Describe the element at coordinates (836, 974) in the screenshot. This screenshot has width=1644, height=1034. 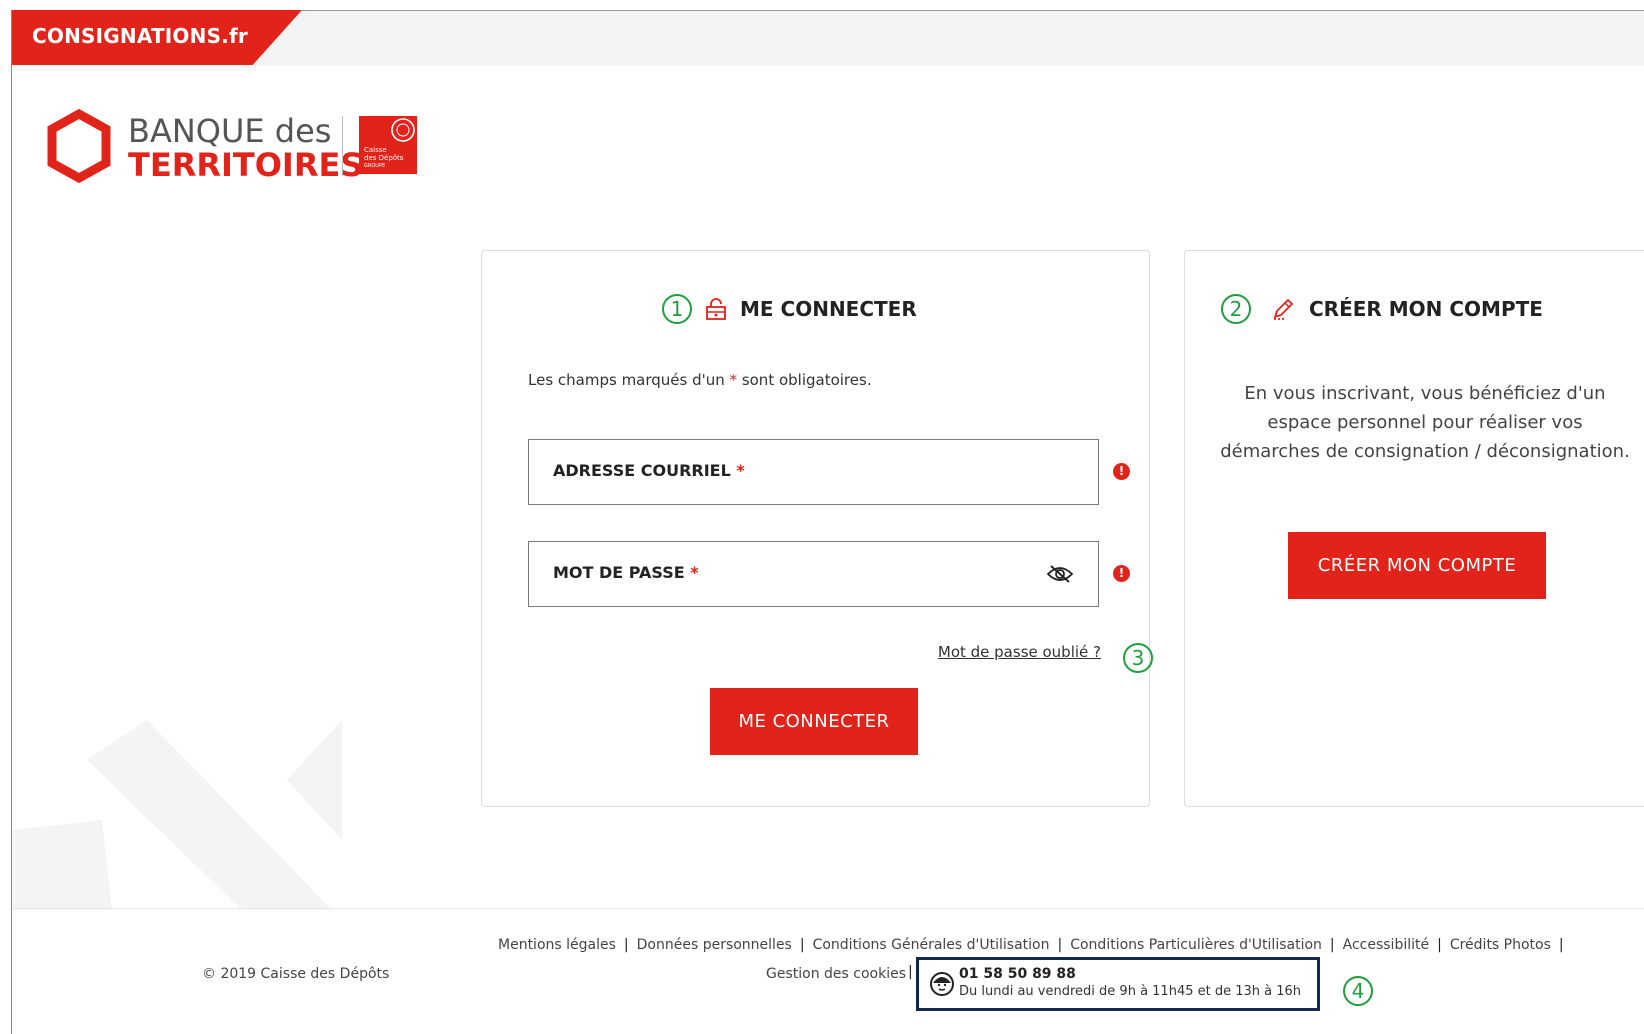
I see `footer-link-cookies: Gestion des cookies` at that location.